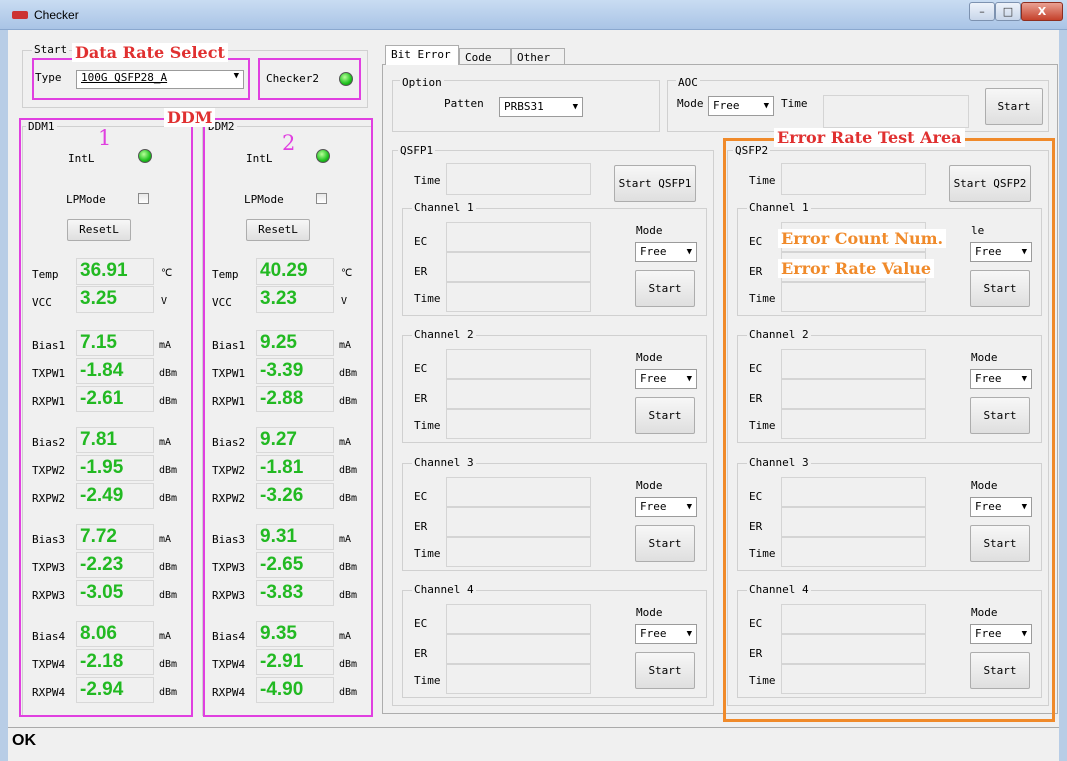  I want to click on qsfp1-channel4-ec-label: EC, so click(421, 623).